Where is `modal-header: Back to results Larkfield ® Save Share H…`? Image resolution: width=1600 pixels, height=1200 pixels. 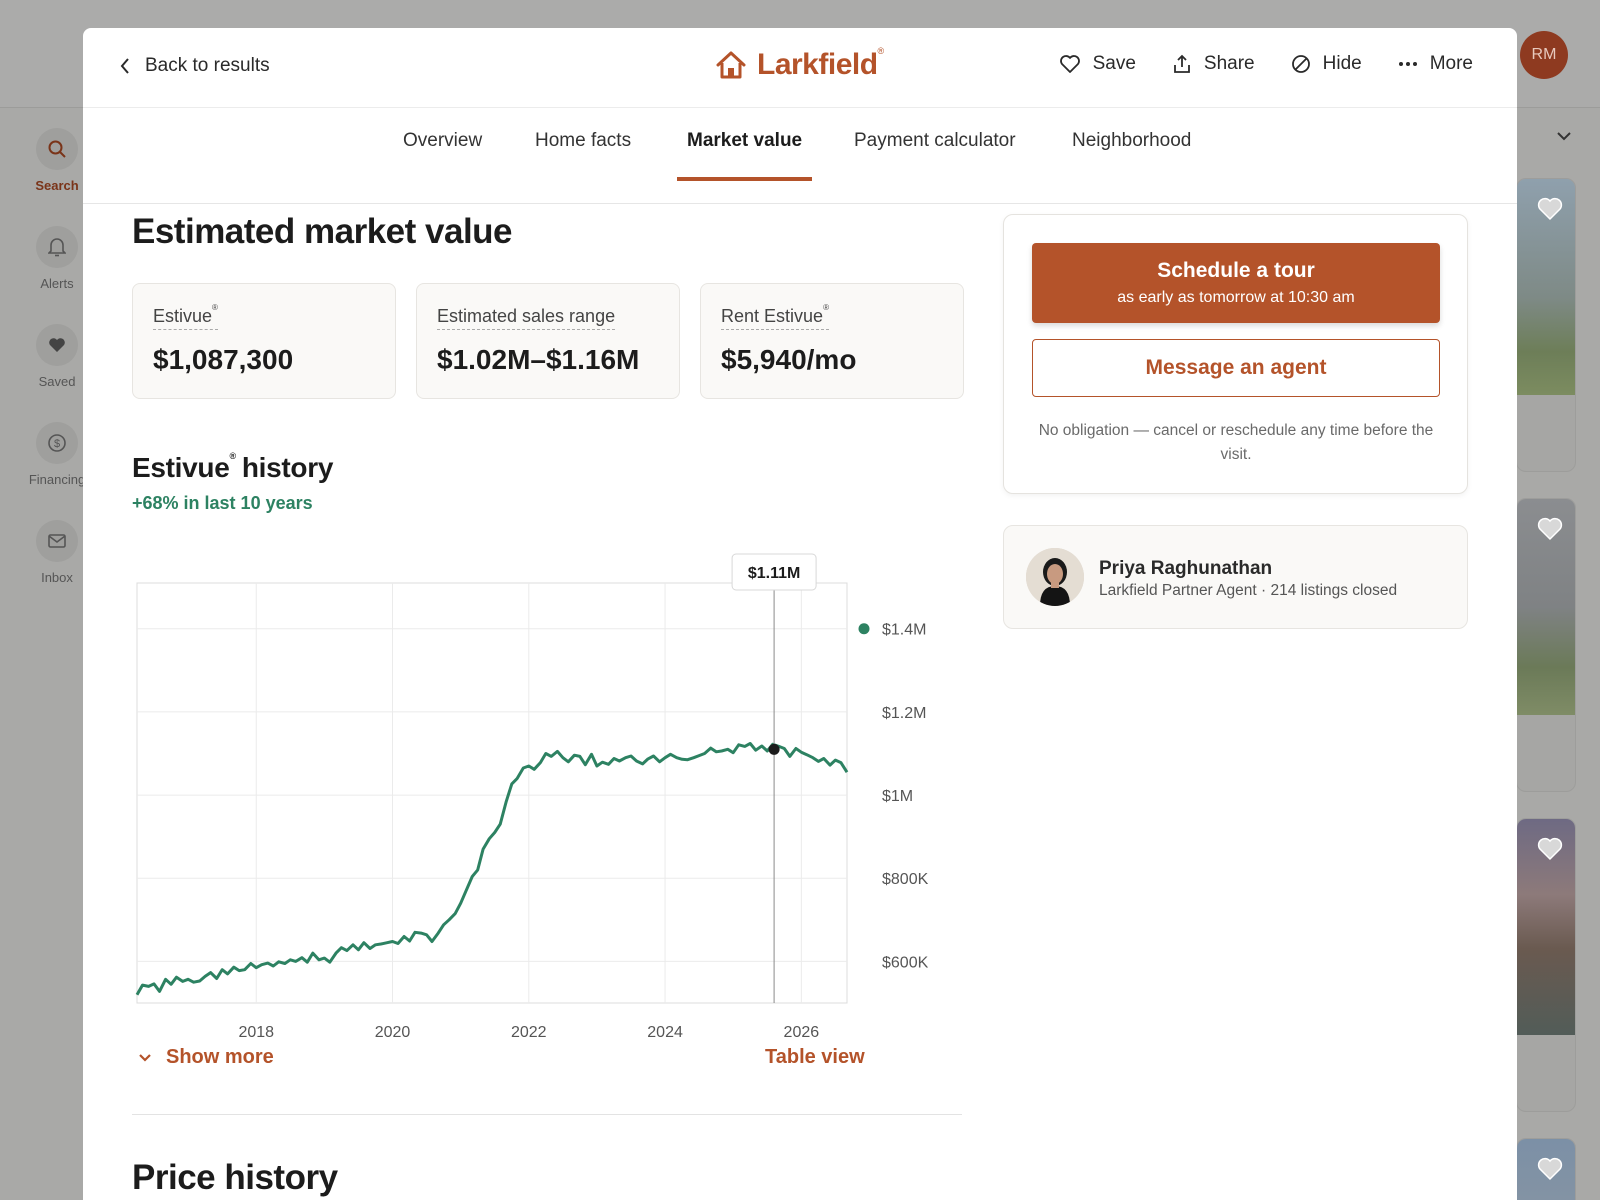 modal-header: Back to results Larkfield ® Save Share H… is located at coordinates (800, 68).